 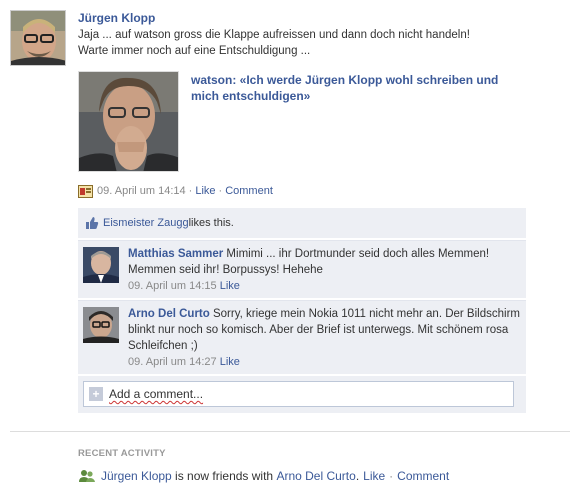 What do you see at coordinates (211, 223) in the screenshot?
I see `likes-suffix: likes this.` at bounding box center [211, 223].